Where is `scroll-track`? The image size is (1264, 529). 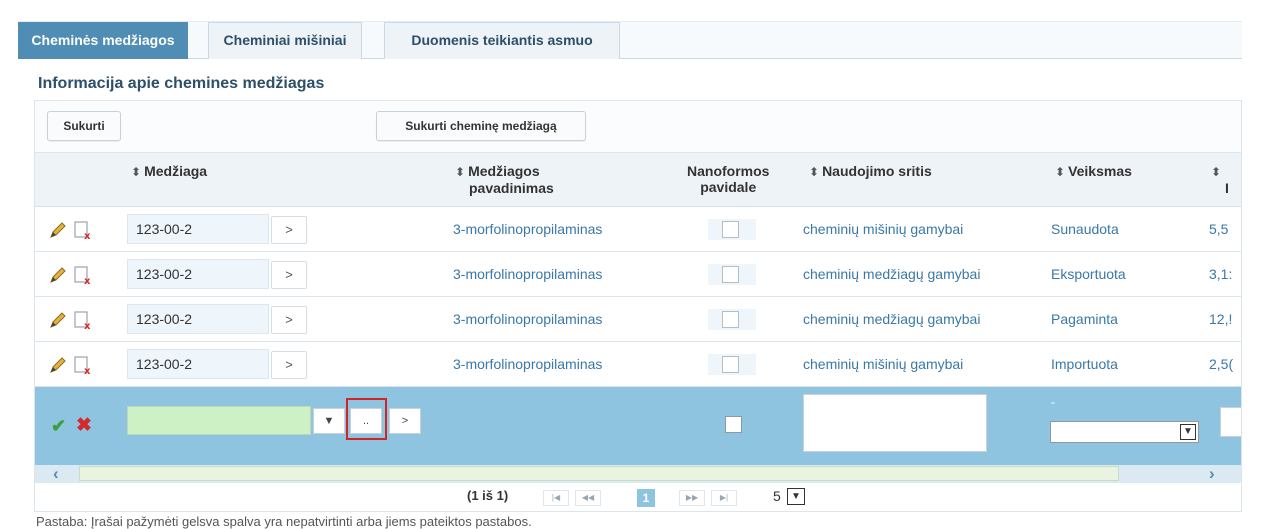 scroll-track is located at coordinates (599, 473).